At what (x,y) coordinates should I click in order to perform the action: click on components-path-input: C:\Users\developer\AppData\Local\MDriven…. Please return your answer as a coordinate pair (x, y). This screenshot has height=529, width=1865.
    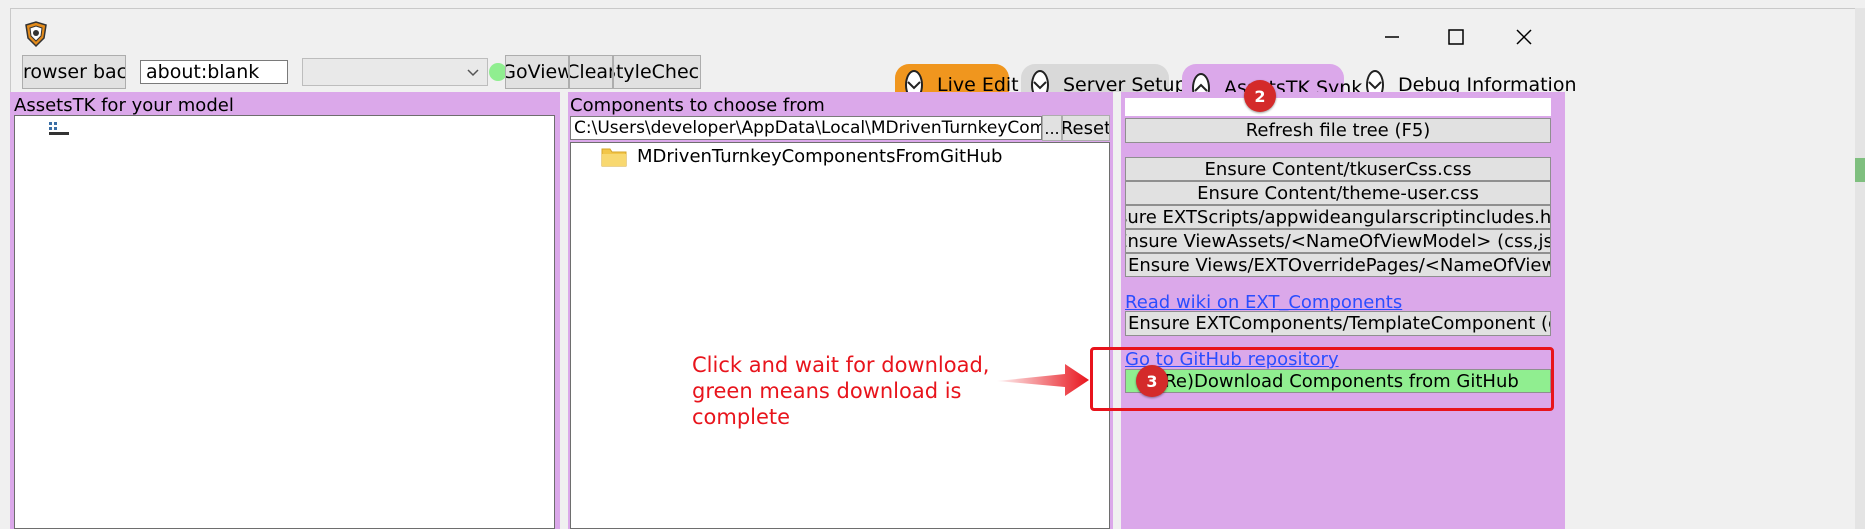
    Looking at the image, I should click on (806, 128).